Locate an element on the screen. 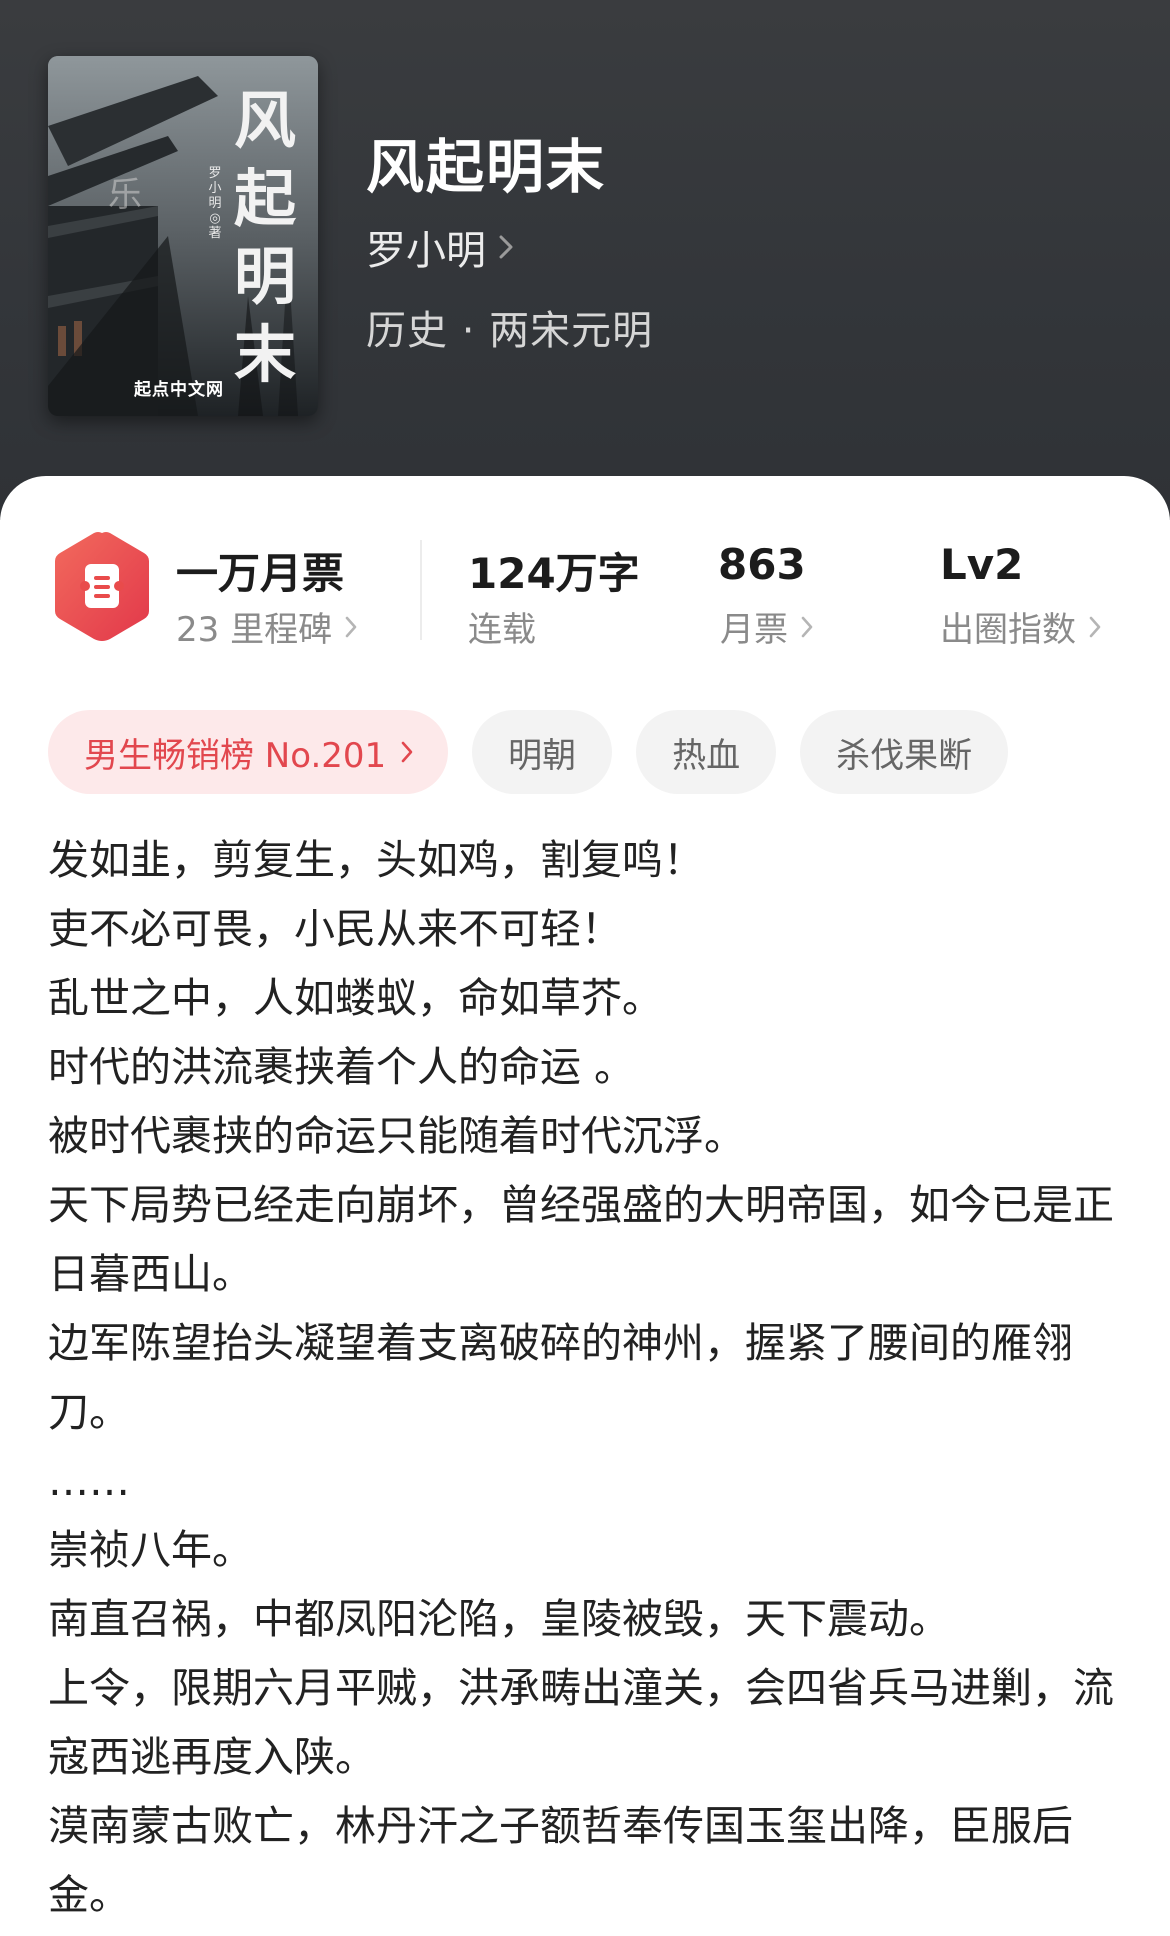  synopsis-line: 崇祯八年。 is located at coordinates (150, 1550).